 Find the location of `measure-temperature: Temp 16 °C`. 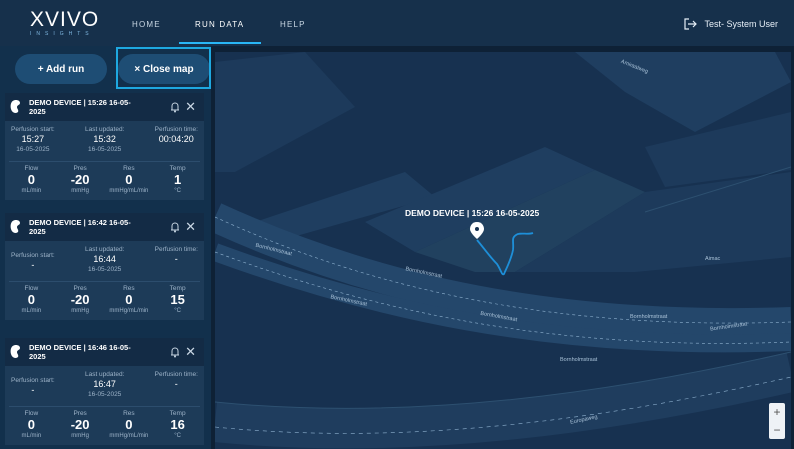

measure-temperature: Temp 16 °C is located at coordinates (178, 427).